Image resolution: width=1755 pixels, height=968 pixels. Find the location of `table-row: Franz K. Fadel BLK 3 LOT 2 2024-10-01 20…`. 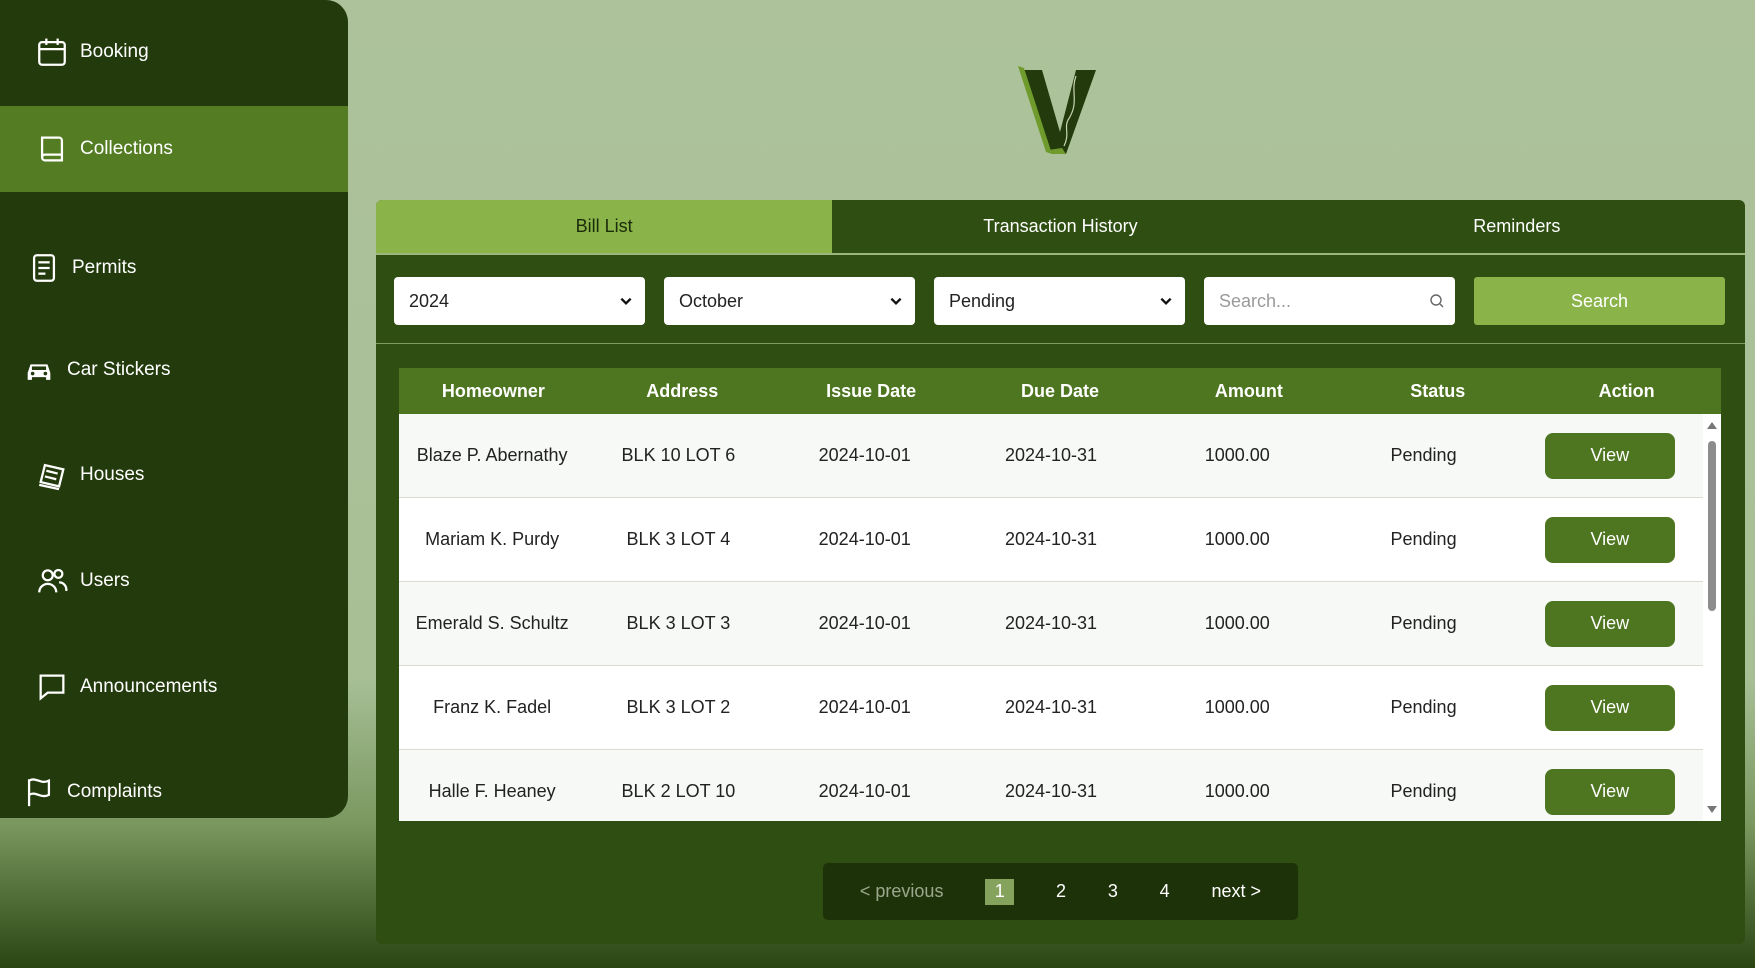

table-row: Franz K. Fadel BLK 3 LOT 2 2024-10-01 20… is located at coordinates (1051, 708).